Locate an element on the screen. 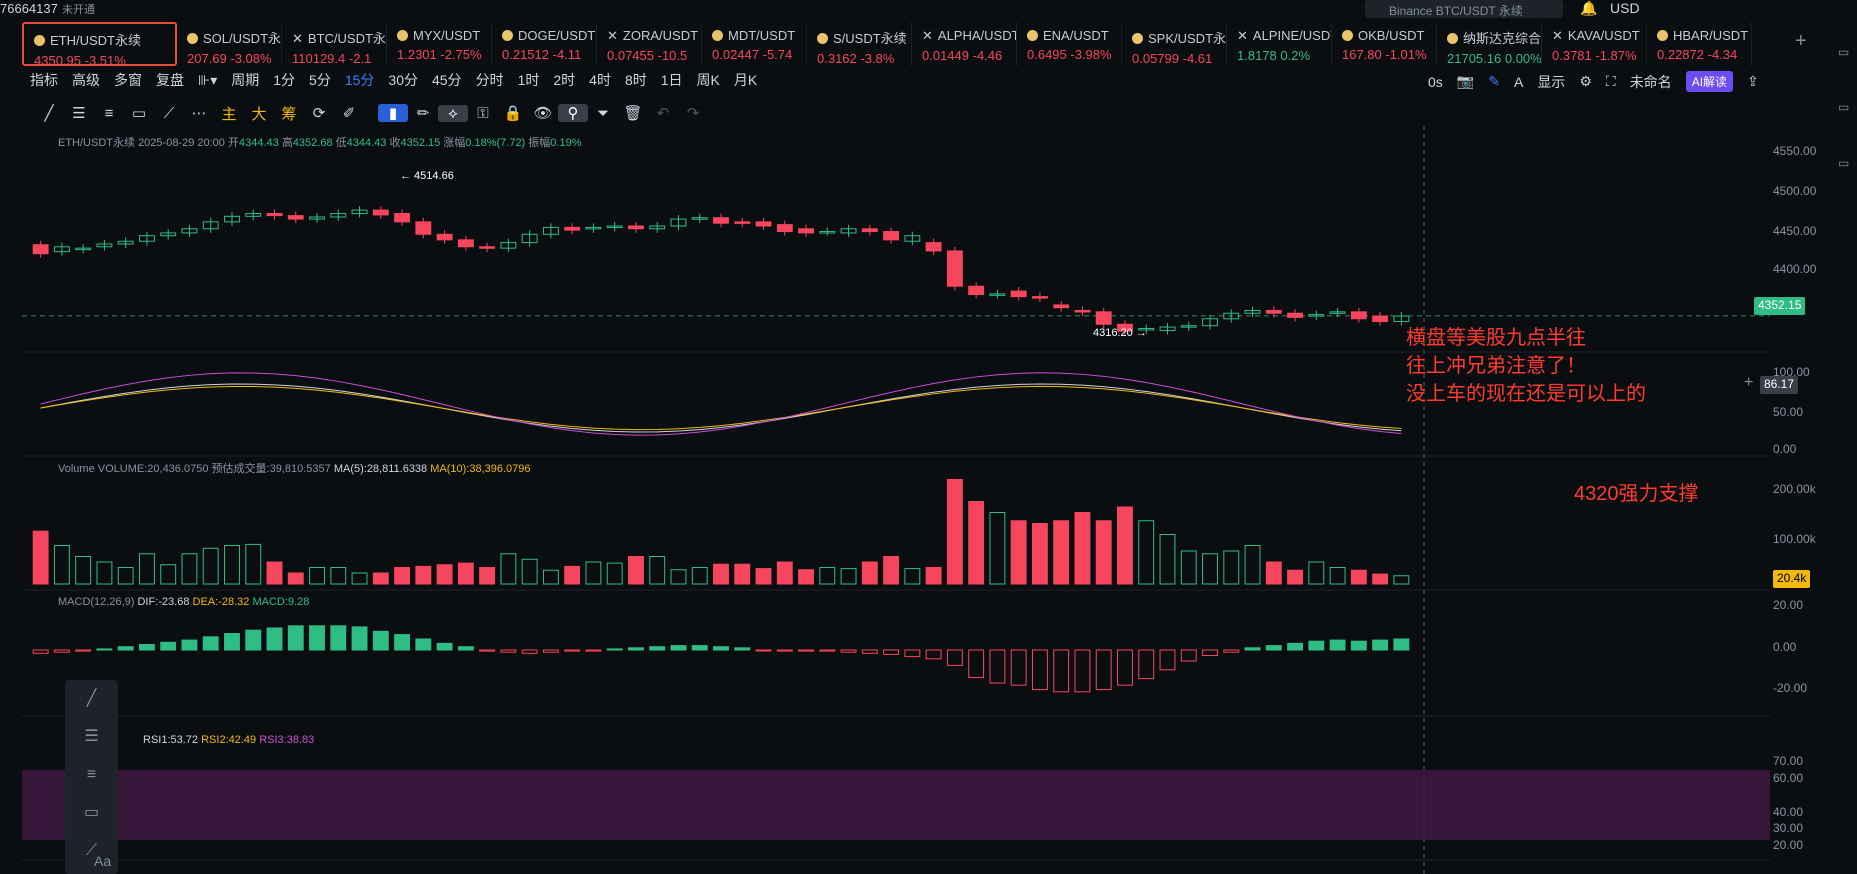 The height and width of the screenshot is (874, 1857). ray-icon: ⟋ is located at coordinates (169, 113).